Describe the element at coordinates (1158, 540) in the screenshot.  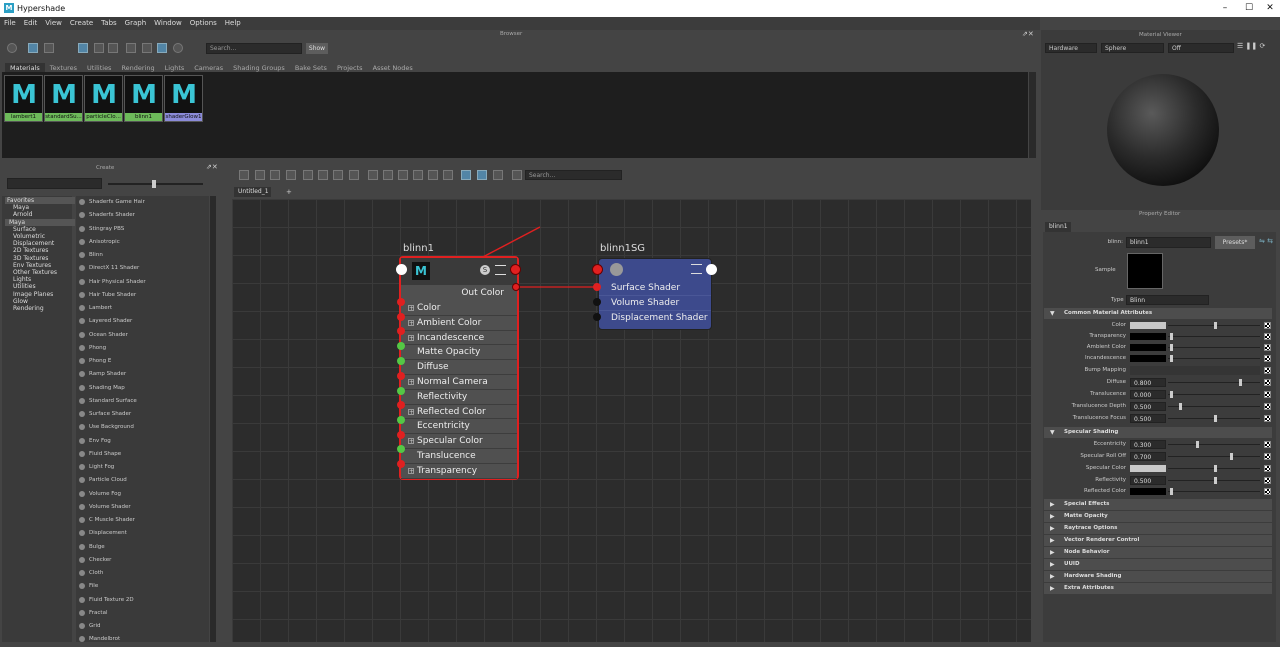
I see `section-vector-renderer: ▶ Vector Renderer Control` at that location.